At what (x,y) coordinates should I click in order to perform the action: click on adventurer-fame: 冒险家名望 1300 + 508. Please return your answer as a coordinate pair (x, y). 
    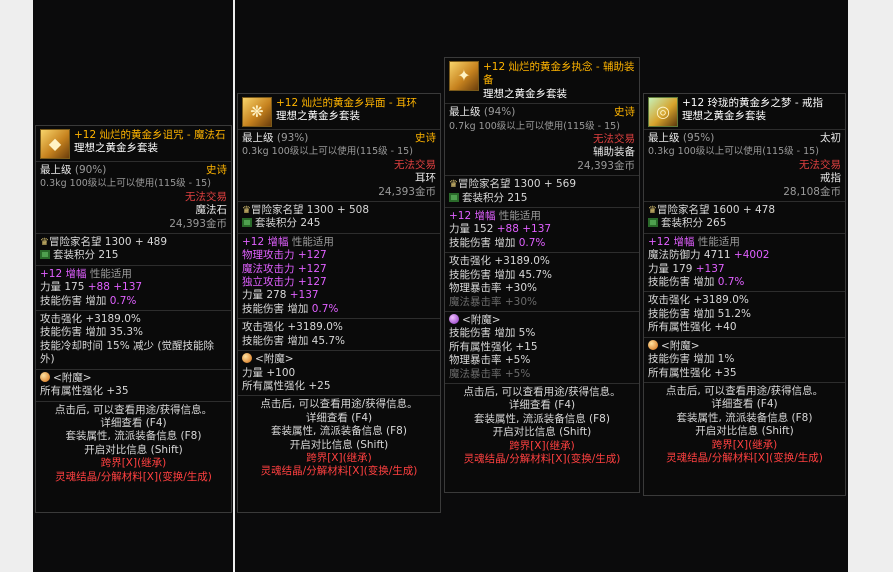
    Looking at the image, I should click on (310, 210).